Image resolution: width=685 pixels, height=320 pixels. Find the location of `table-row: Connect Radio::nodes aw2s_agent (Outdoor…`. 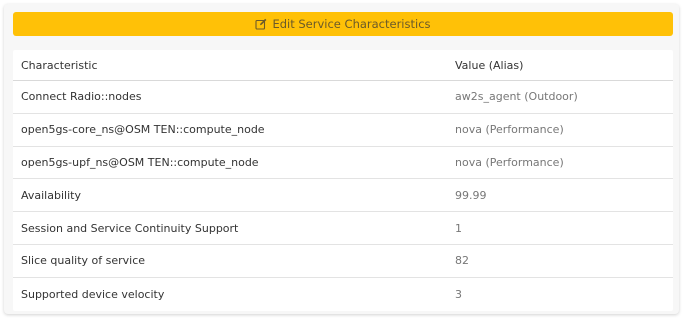

table-row: Connect Radio::nodes aw2s_agent (Outdoor… is located at coordinates (343, 97).